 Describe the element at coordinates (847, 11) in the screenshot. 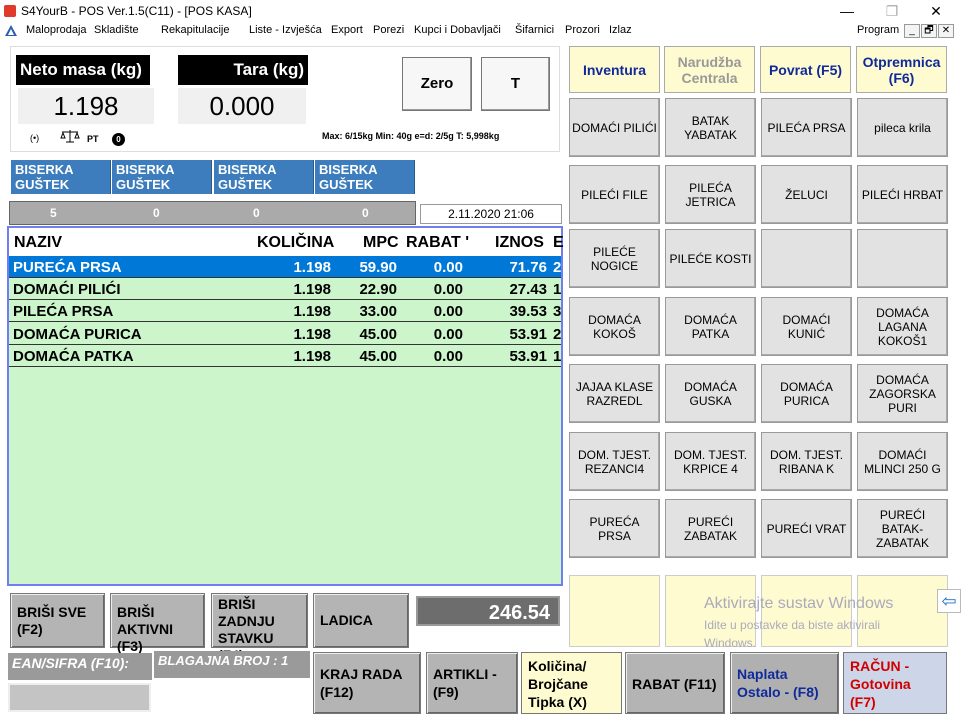

I see `minimize-button: —` at that location.